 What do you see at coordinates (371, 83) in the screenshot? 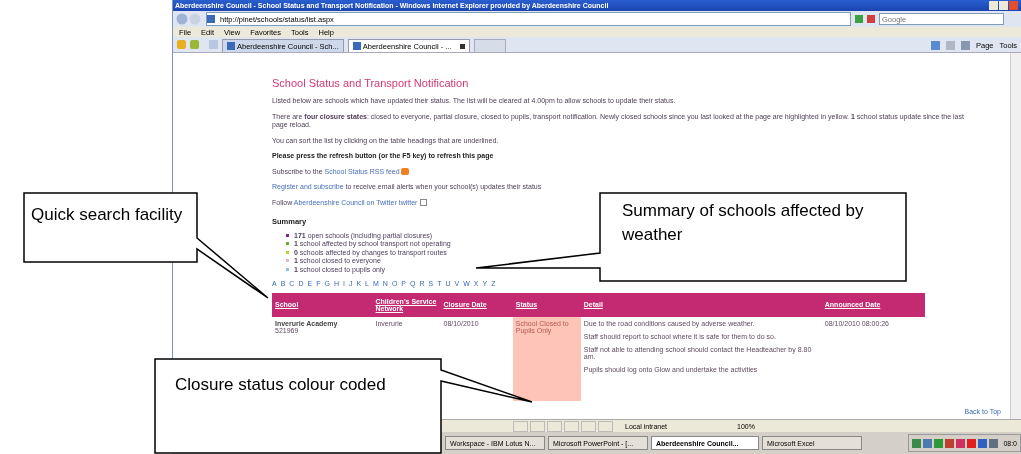
I see `page-heading: School Status and Transport Notification` at bounding box center [371, 83].